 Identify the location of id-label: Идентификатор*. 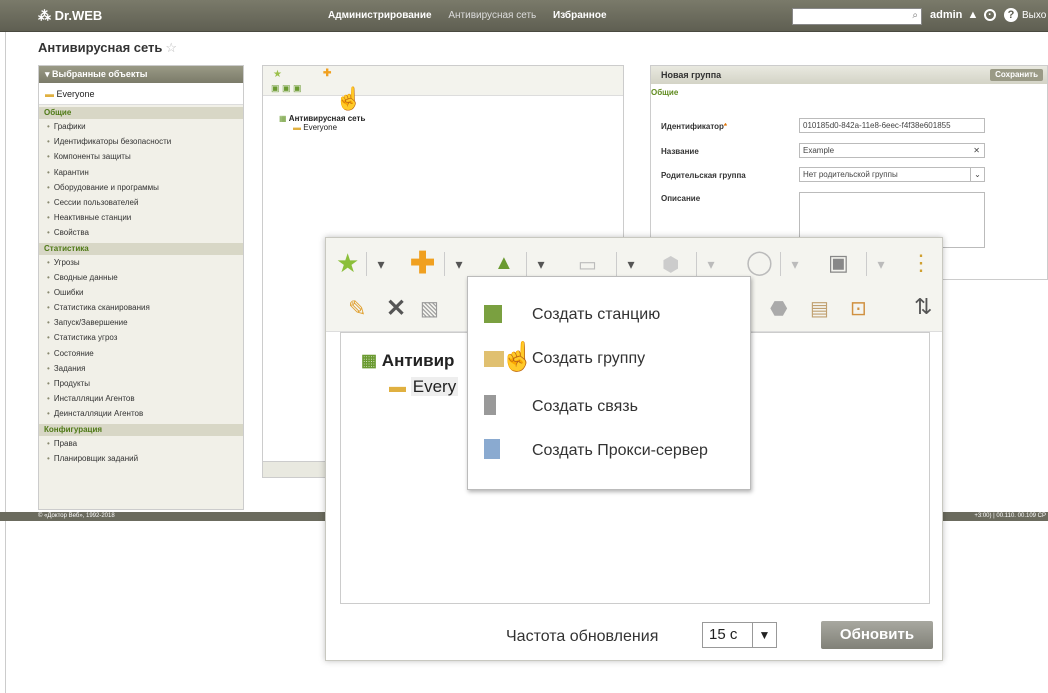
(694, 126).